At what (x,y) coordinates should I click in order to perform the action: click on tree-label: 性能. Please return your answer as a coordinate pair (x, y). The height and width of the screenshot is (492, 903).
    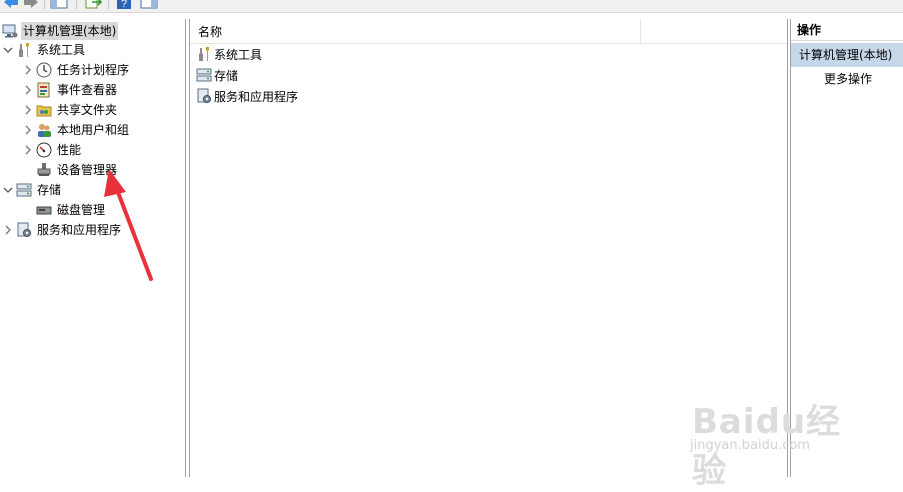
    Looking at the image, I should click on (69, 150).